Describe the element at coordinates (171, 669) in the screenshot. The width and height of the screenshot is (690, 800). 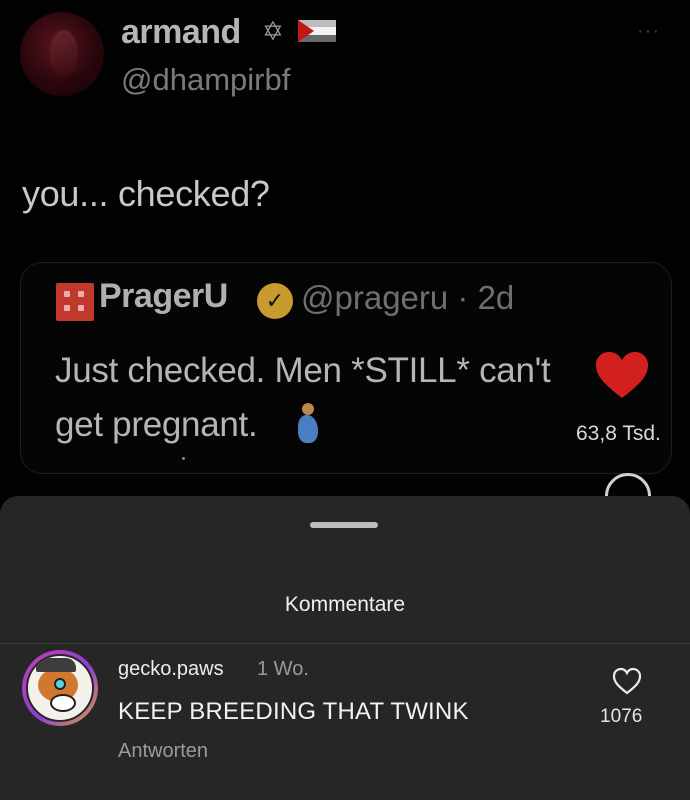
I see `commenter-username: gecko.paws` at that location.